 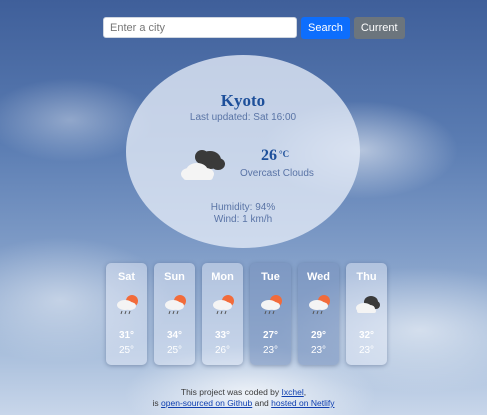 I want to click on forecast-day-name: Sat, so click(x=126, y=277).